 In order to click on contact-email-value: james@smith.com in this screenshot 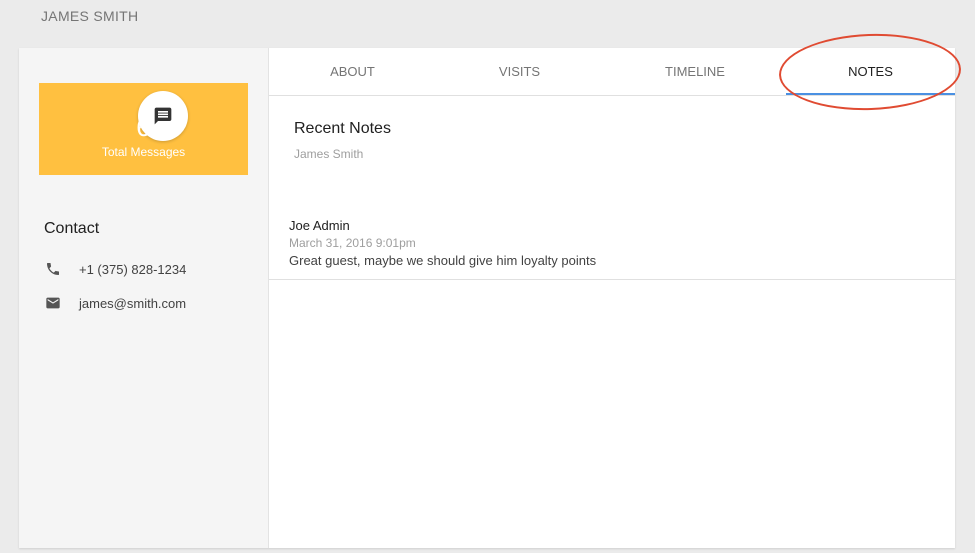, I will do `click(133, 303)`.